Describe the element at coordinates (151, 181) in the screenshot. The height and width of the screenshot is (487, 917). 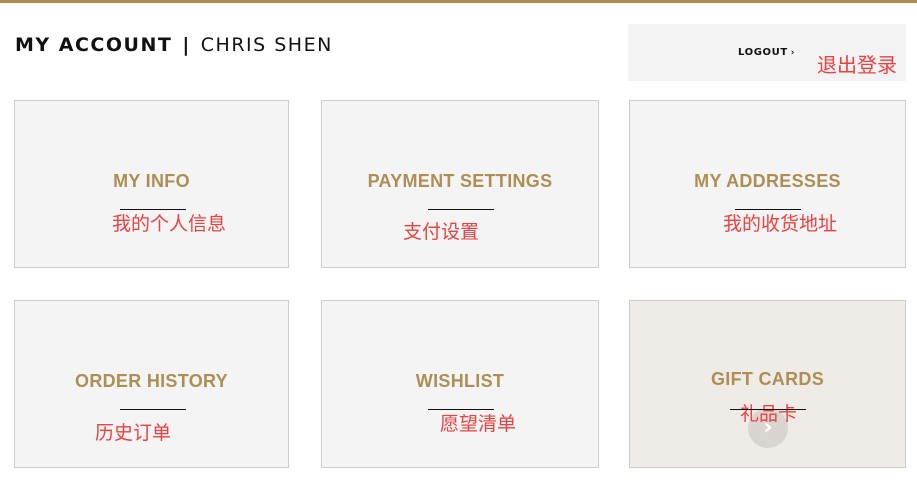
I see `card-title: MY INFO` at that location.